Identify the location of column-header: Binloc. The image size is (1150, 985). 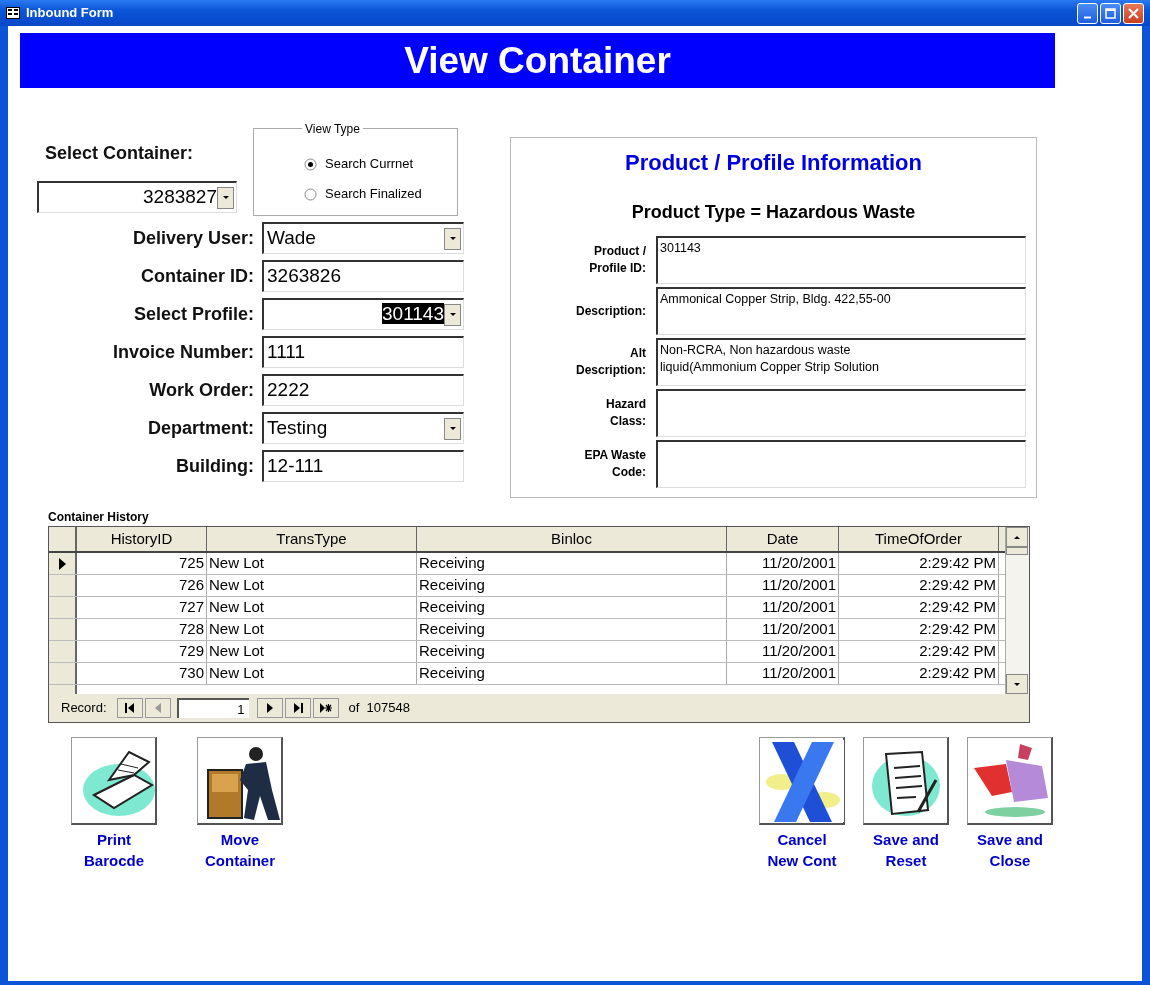
(572, 539).